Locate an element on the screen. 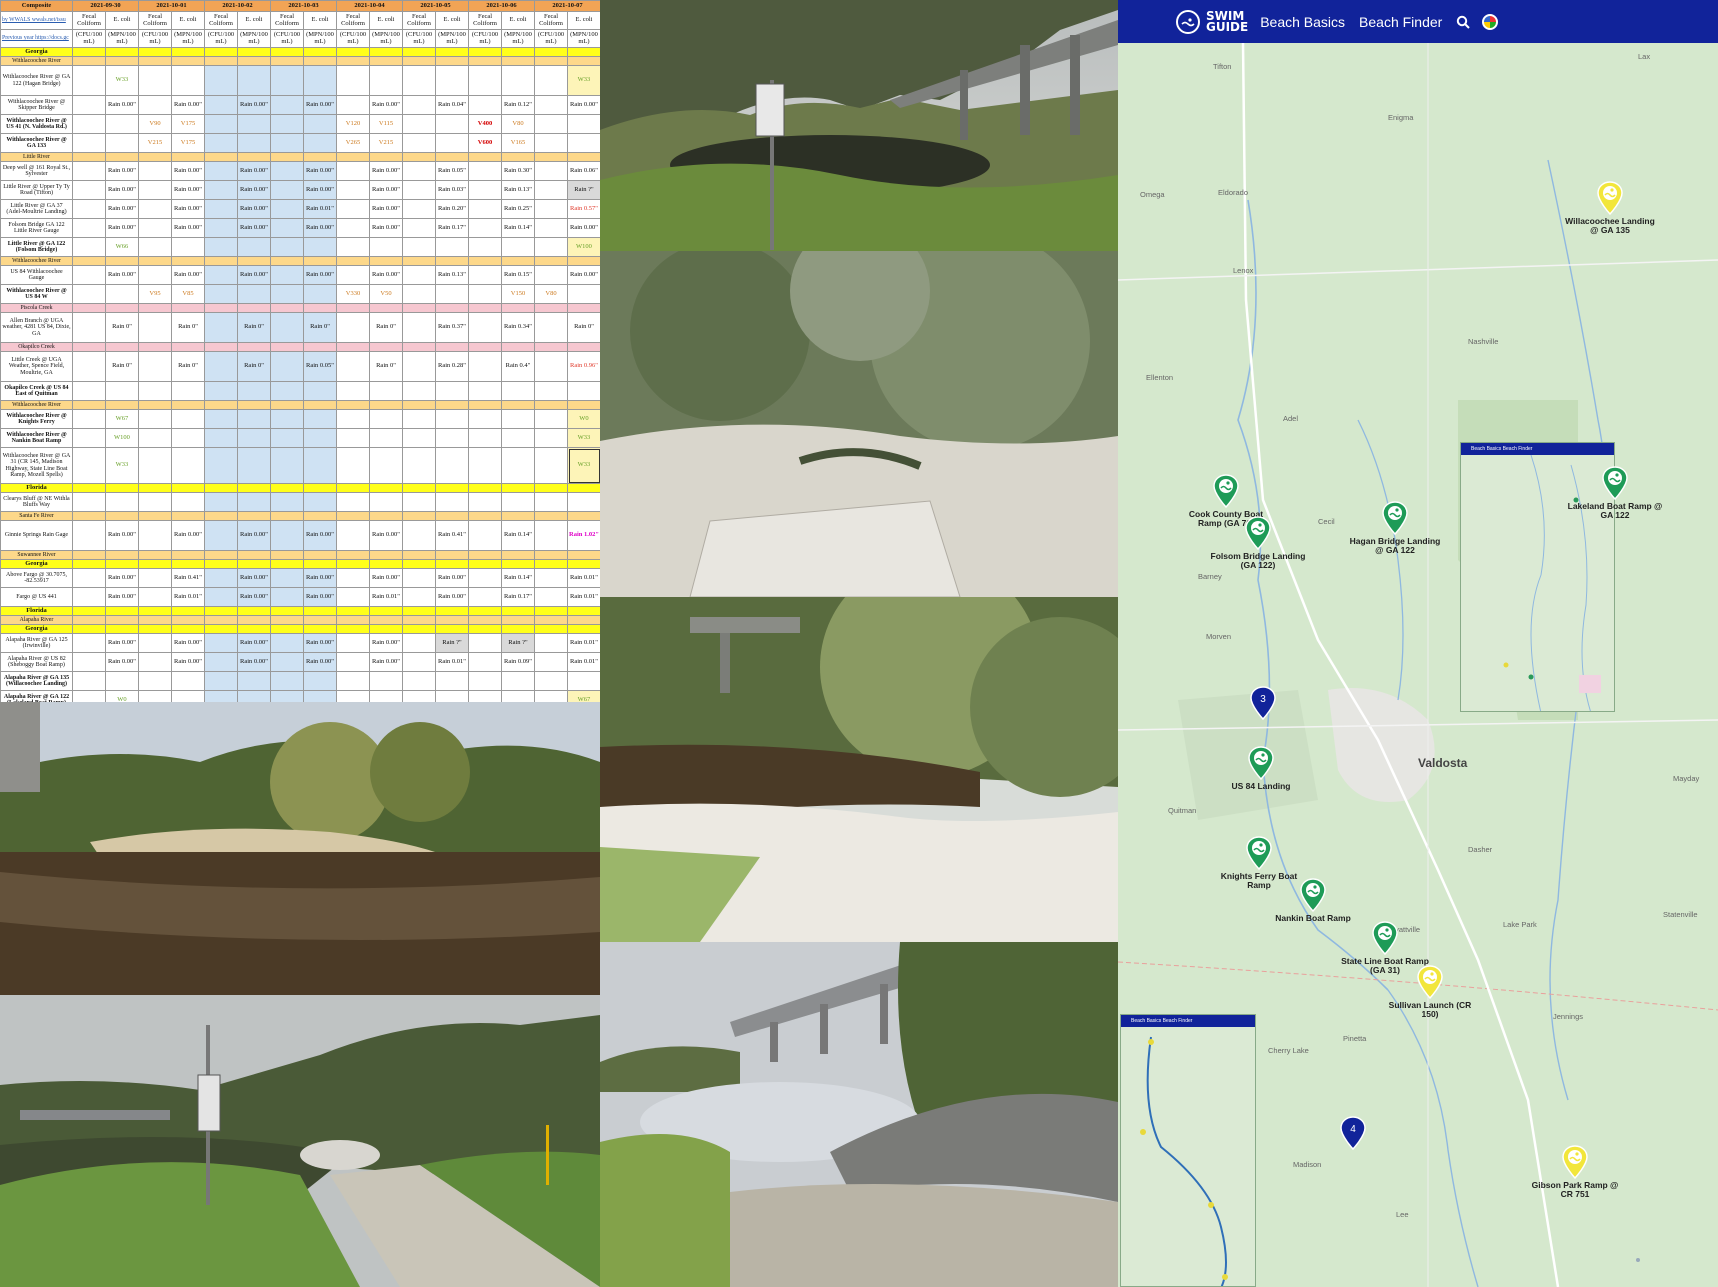 Image resolution: width=1718 pixels, height=1287 pixels. reading-cell: Rain 0.30" is located at coordinates (518, 171).